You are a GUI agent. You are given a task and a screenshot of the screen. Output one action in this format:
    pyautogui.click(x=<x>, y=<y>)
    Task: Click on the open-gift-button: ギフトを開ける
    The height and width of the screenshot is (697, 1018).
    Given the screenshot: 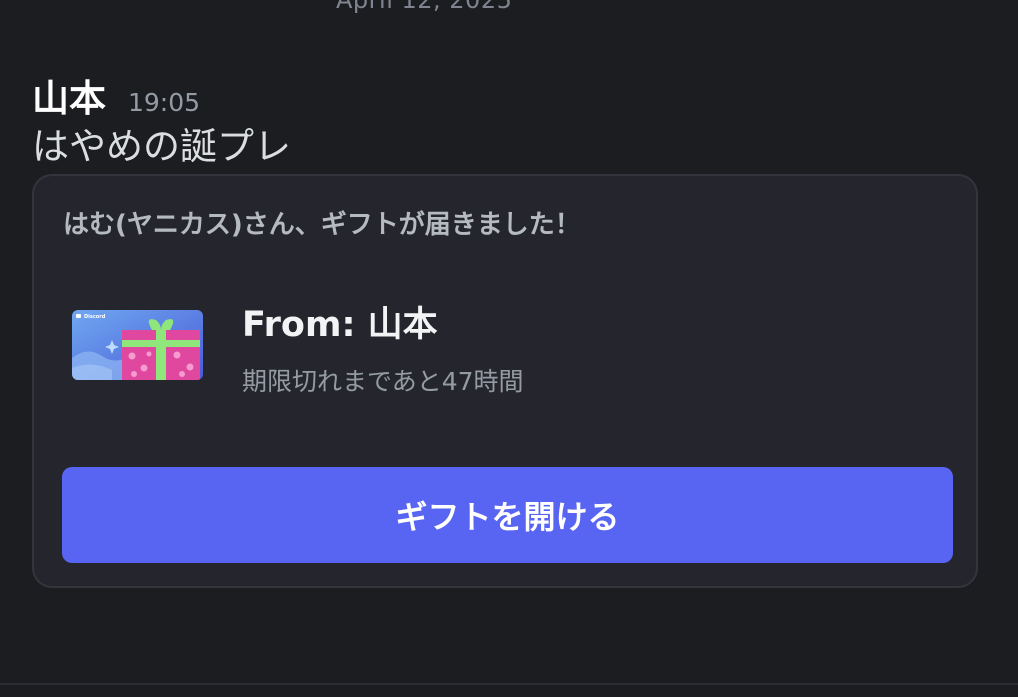 What is the action you would take?
    pyautogui.click(x=507, y=515)
    